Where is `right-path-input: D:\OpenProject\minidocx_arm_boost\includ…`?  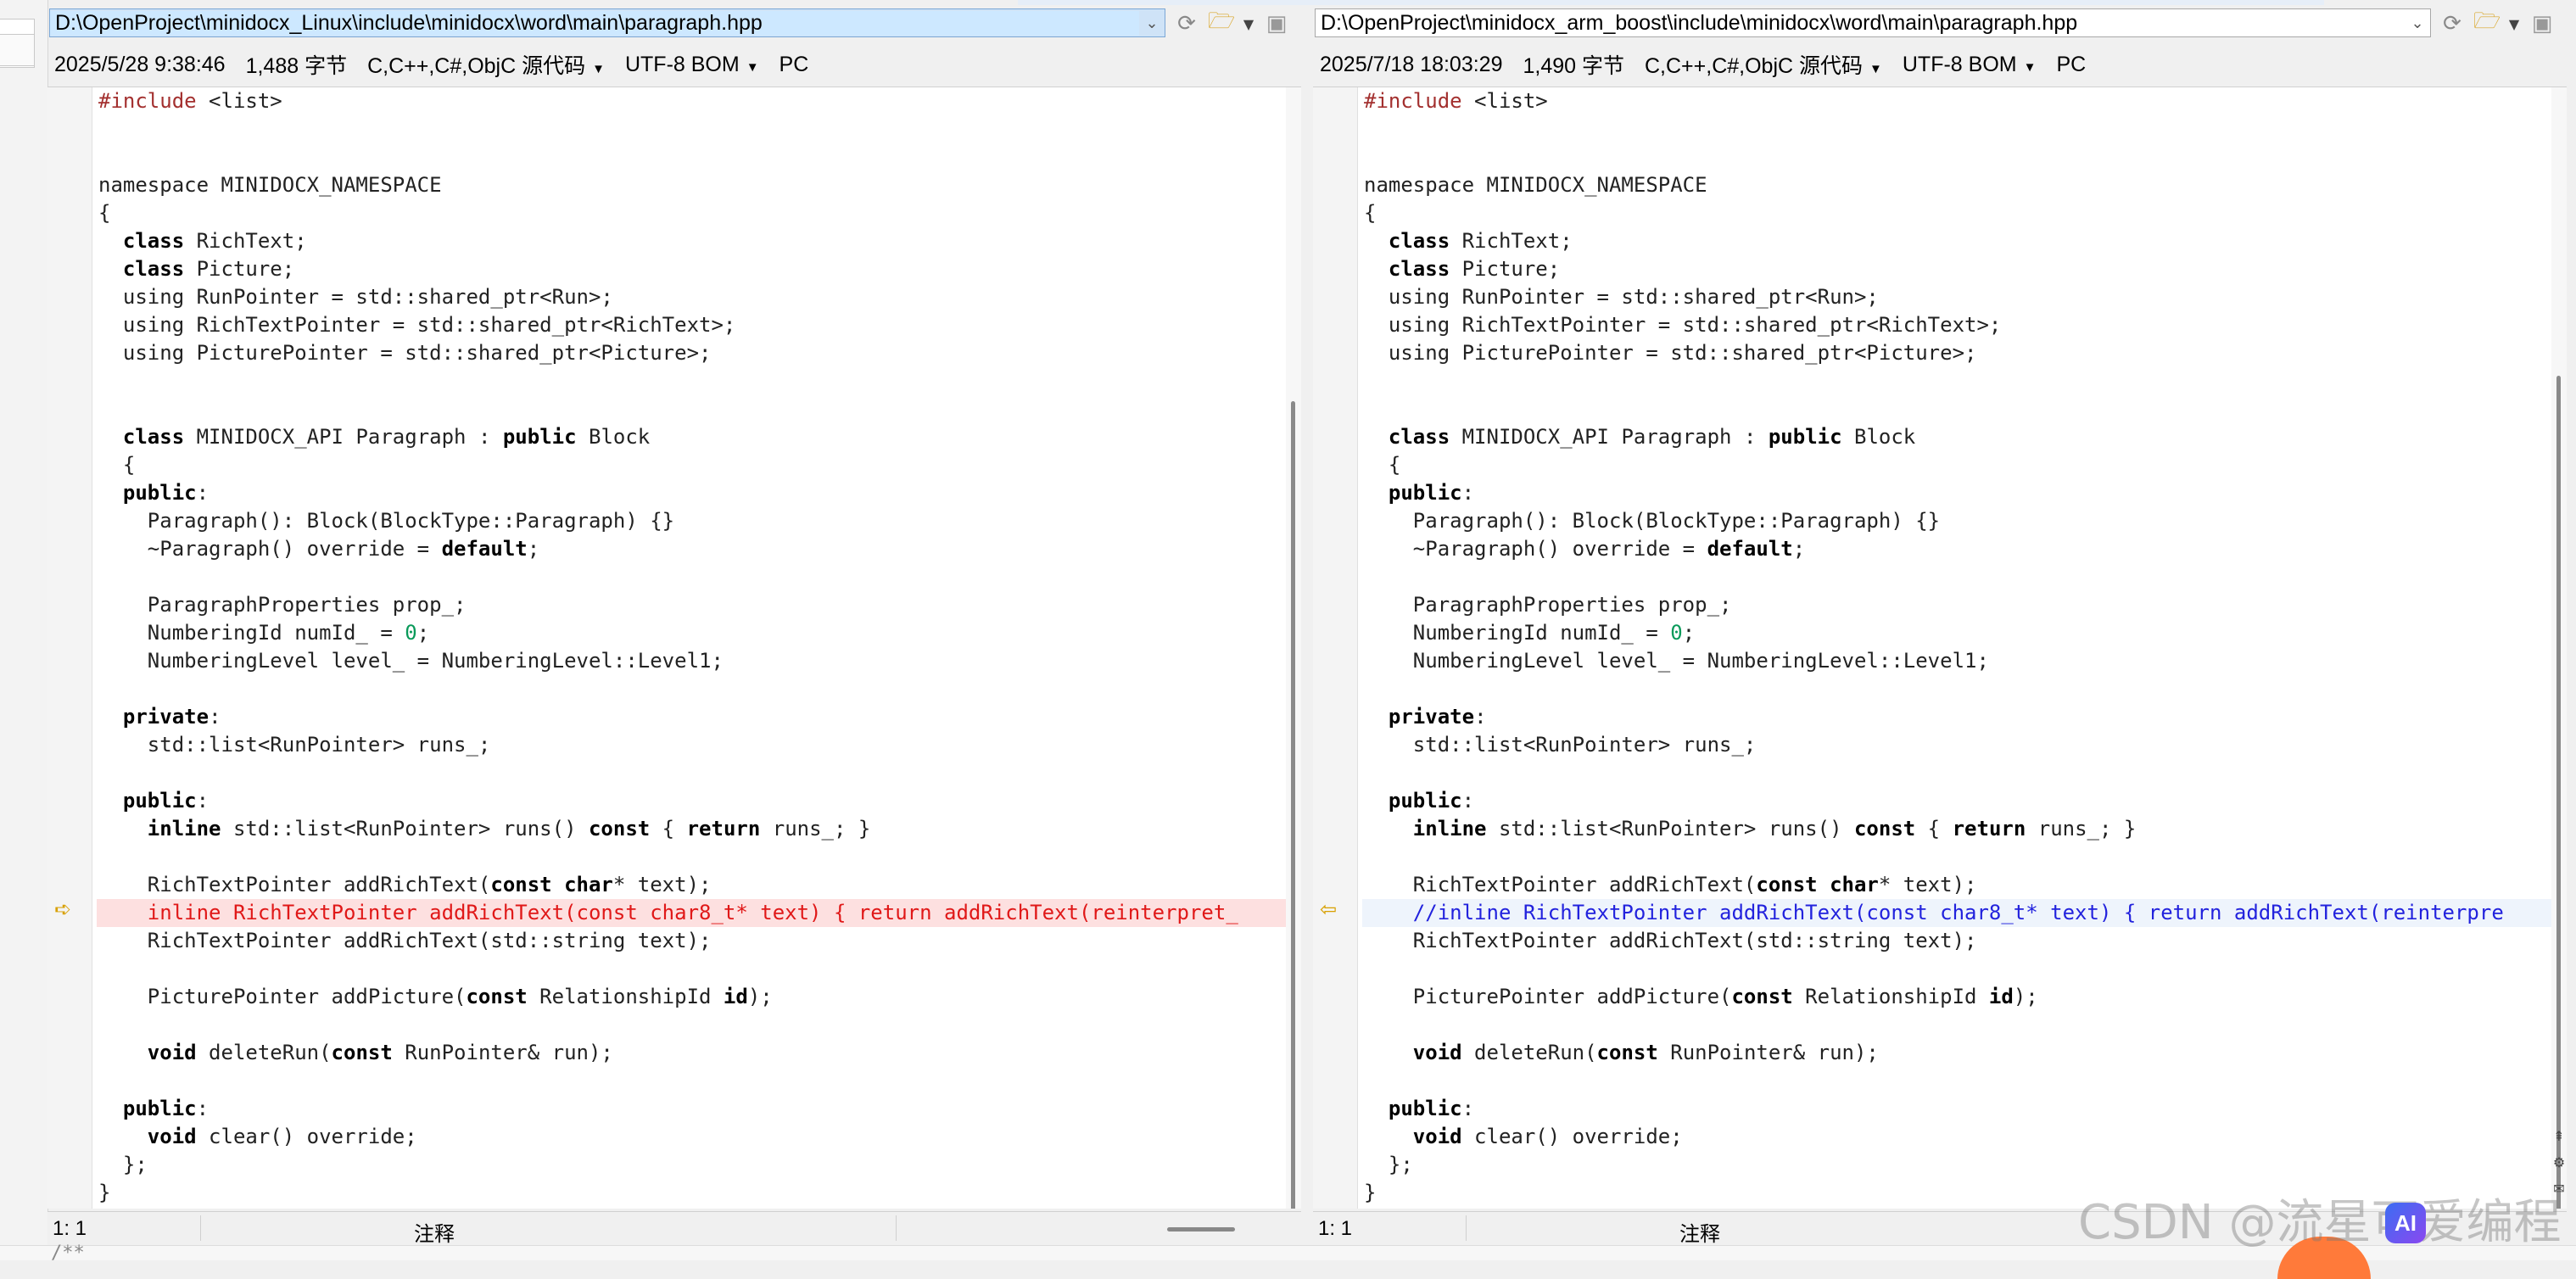
right-path-input: D:\OpenProject\minidocx_arm_boost\includ… is located at coordinates (1860, 24).